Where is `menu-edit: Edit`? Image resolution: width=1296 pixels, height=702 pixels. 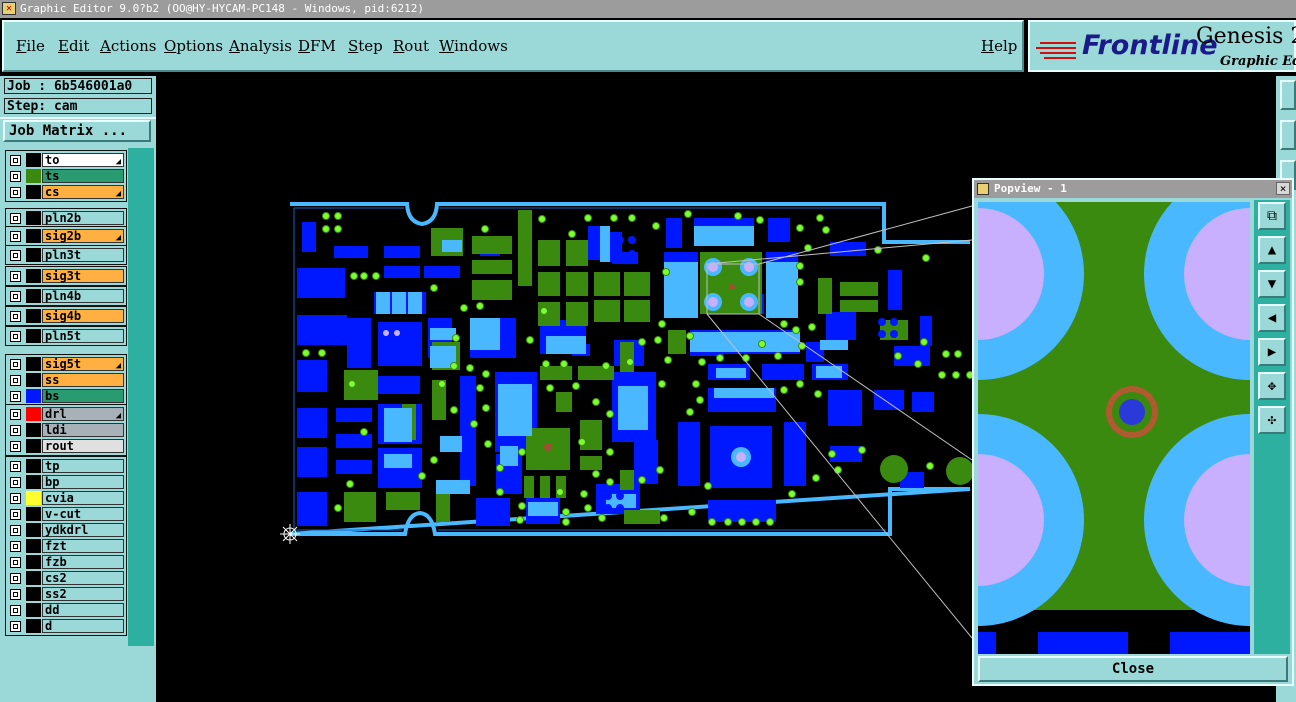
menu-edit: Edit is located at coordinates (73, 46).